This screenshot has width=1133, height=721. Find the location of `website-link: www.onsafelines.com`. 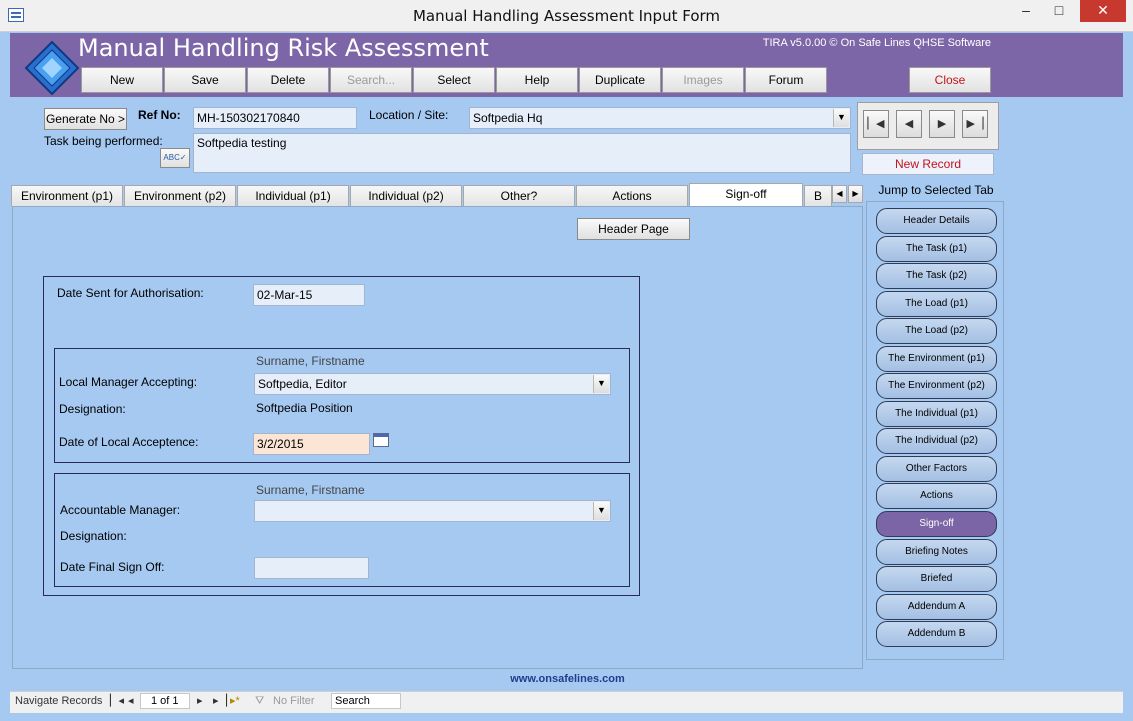

website-link: www.onsafelines.com is located at coordinates (567, 679).